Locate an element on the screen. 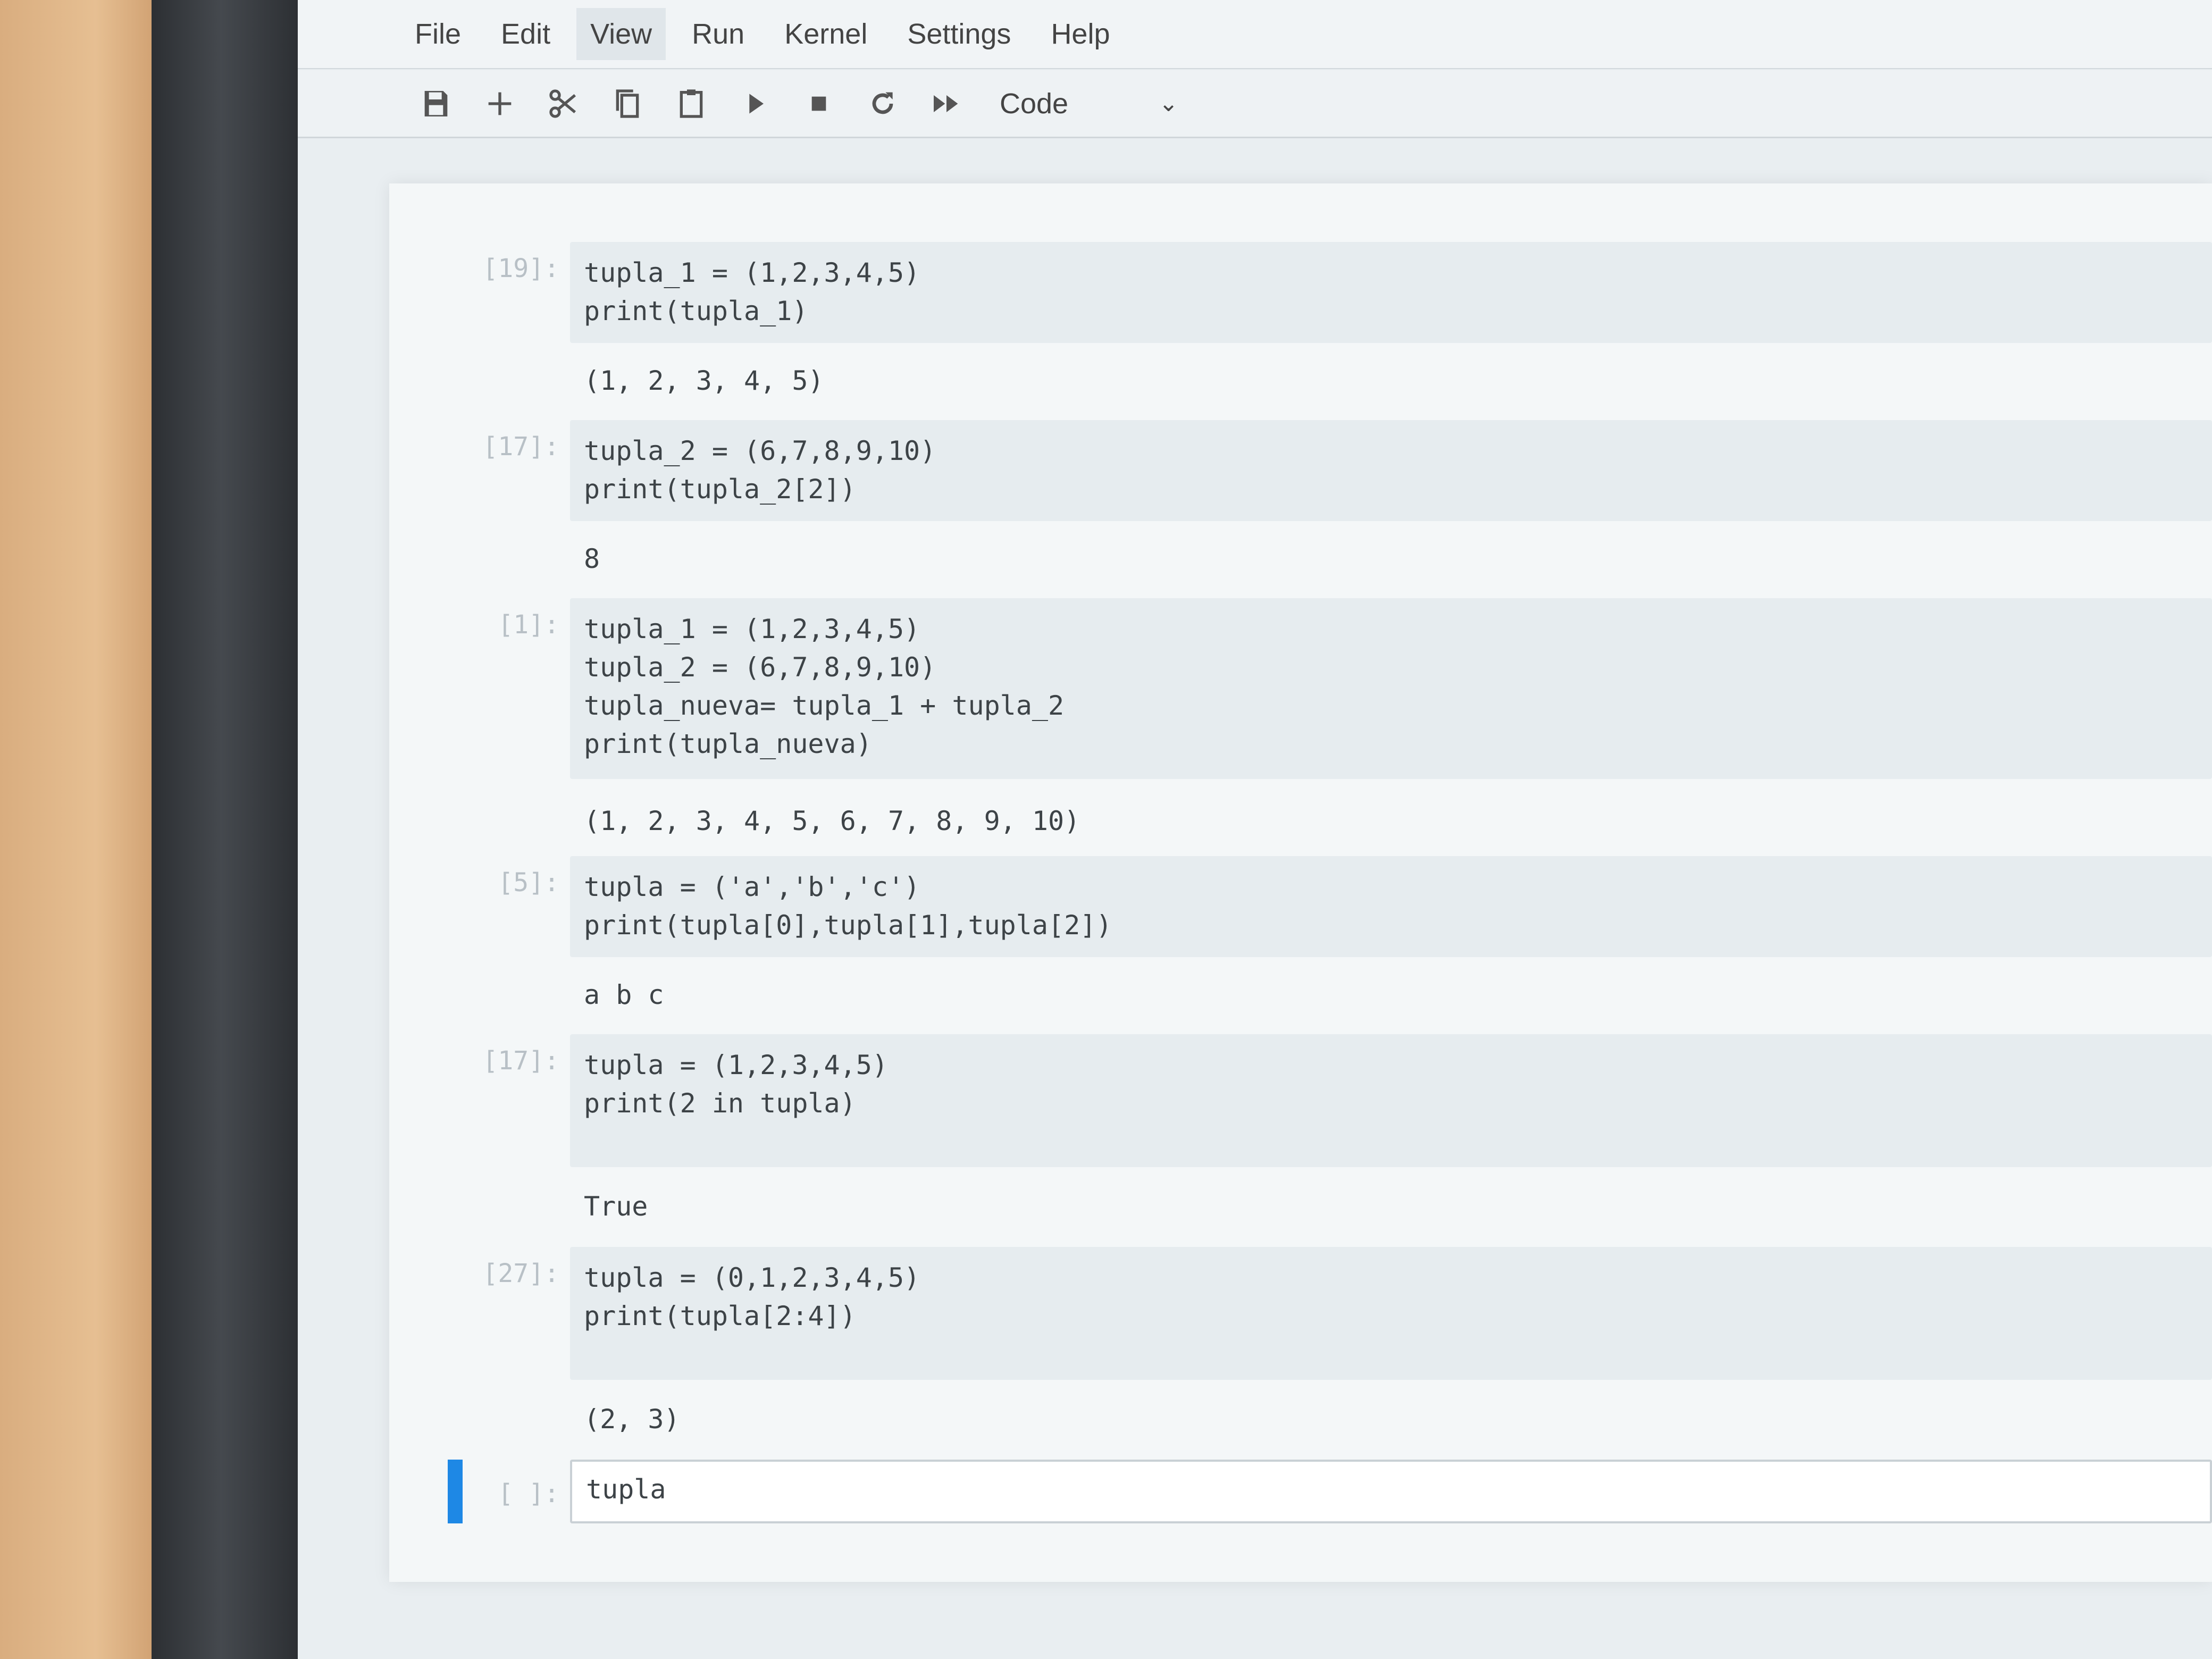 This screenshot has height=1659, width=2212. menu-run: Run is located at coordinates (718, 34).